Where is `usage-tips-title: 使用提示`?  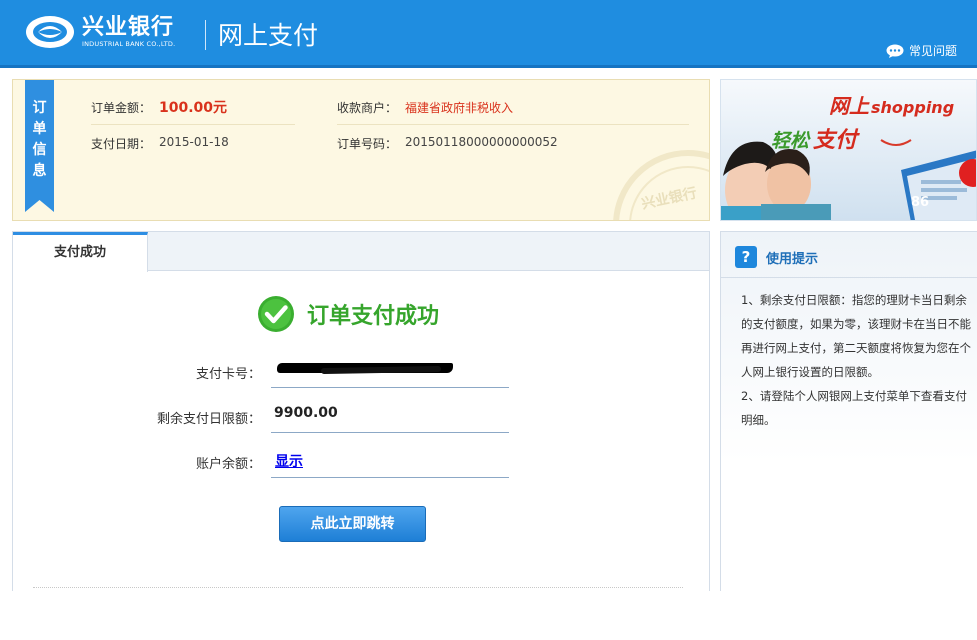
usage-tips-title: 使用提示 is located at coordinates (792, 259).